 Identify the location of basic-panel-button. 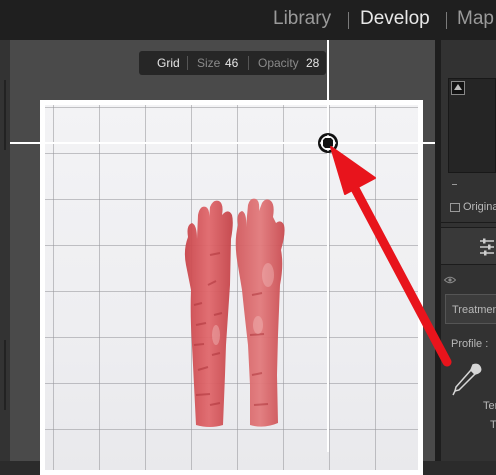
(468, 246).